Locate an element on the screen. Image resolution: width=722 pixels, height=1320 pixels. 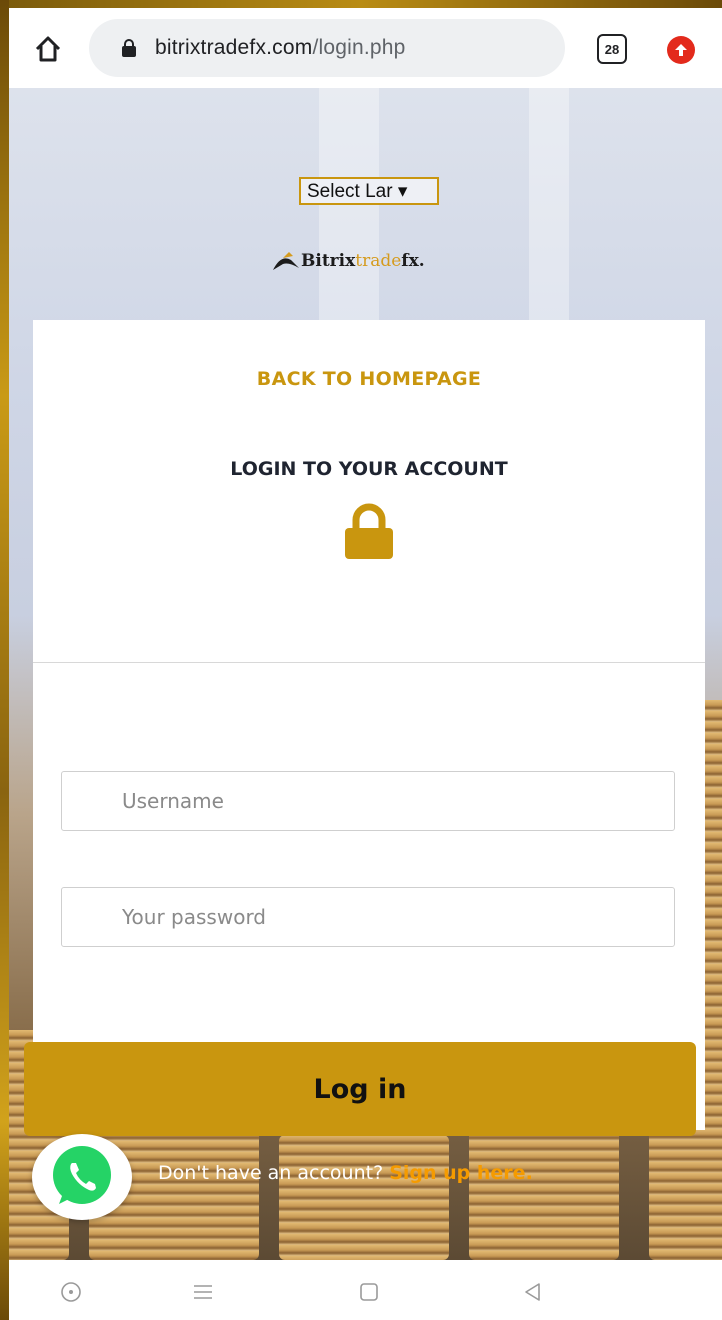
url-domain: bitrixtradefx.com is located at coordinates (234, 47).